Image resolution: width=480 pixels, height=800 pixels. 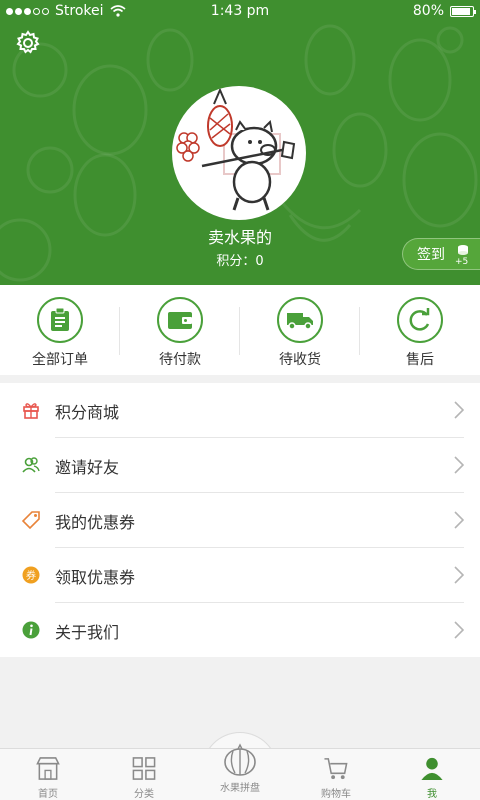 I want to click on order-pending-receipt-button: 待收货, so click(x=300, y=330).